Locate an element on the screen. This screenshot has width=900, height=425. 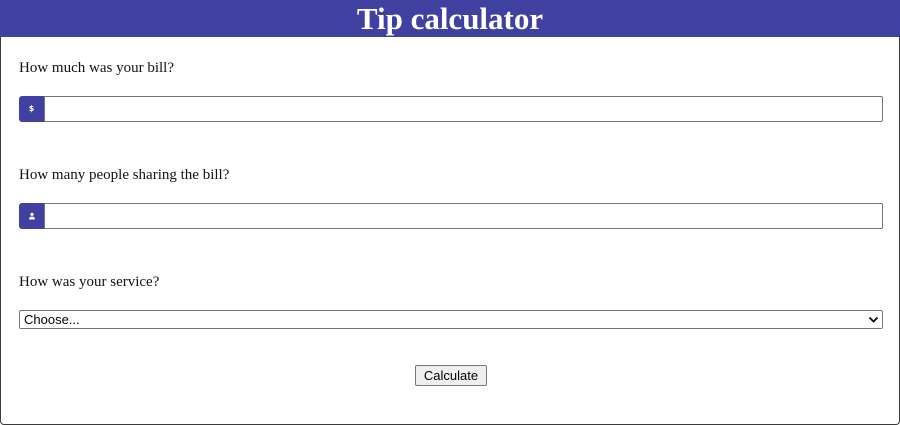
people-label: How many people sharing the bill? is located at coordinates (124, 175).